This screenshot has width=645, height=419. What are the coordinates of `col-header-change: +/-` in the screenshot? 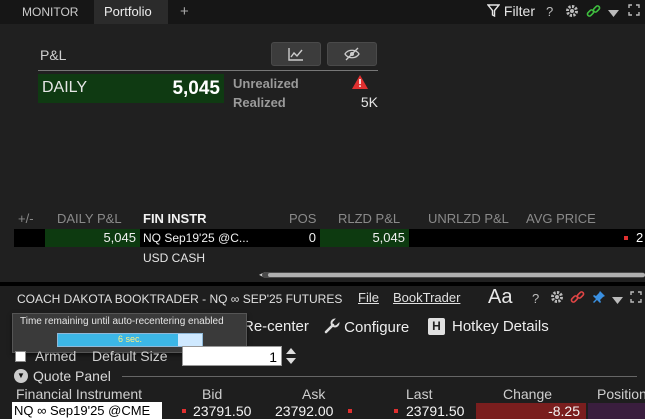 It's located at (26, 218).